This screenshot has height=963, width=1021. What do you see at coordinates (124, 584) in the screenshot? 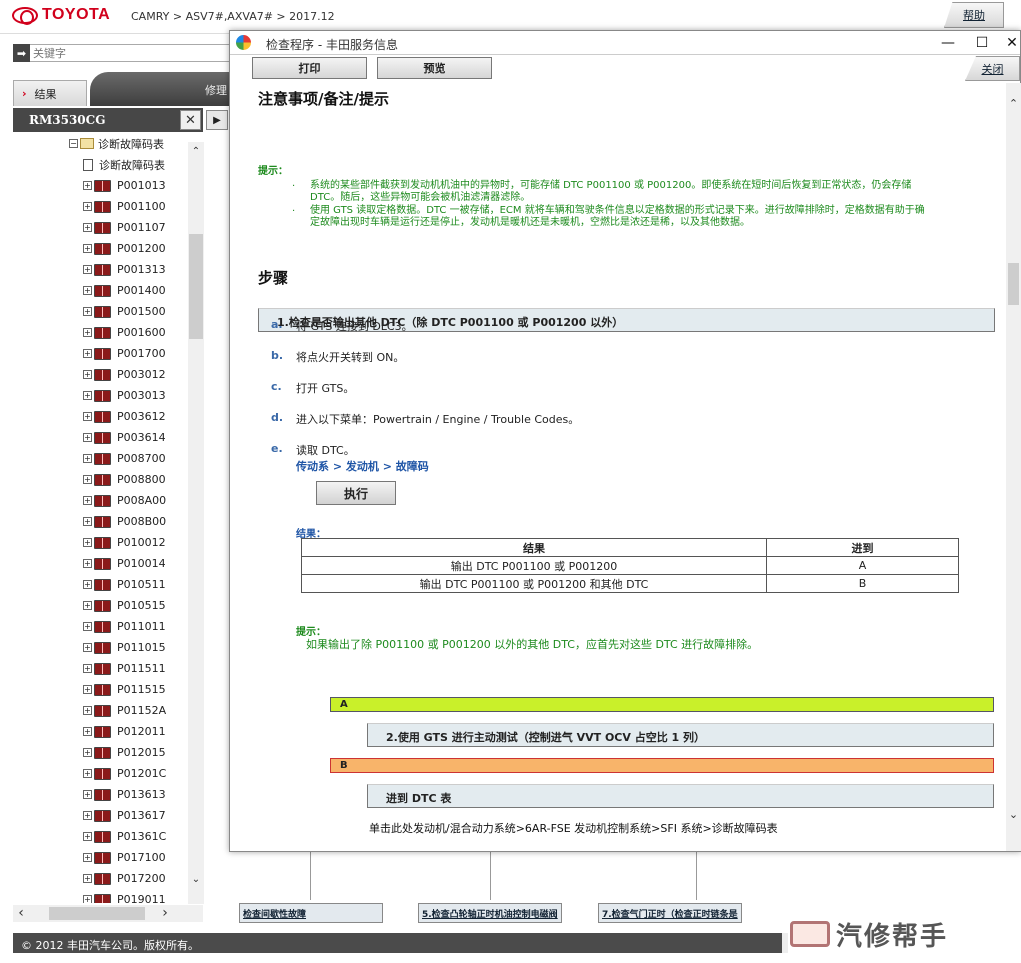
I see `tree-item-code: + P010511` at bounding box center [124, 584].